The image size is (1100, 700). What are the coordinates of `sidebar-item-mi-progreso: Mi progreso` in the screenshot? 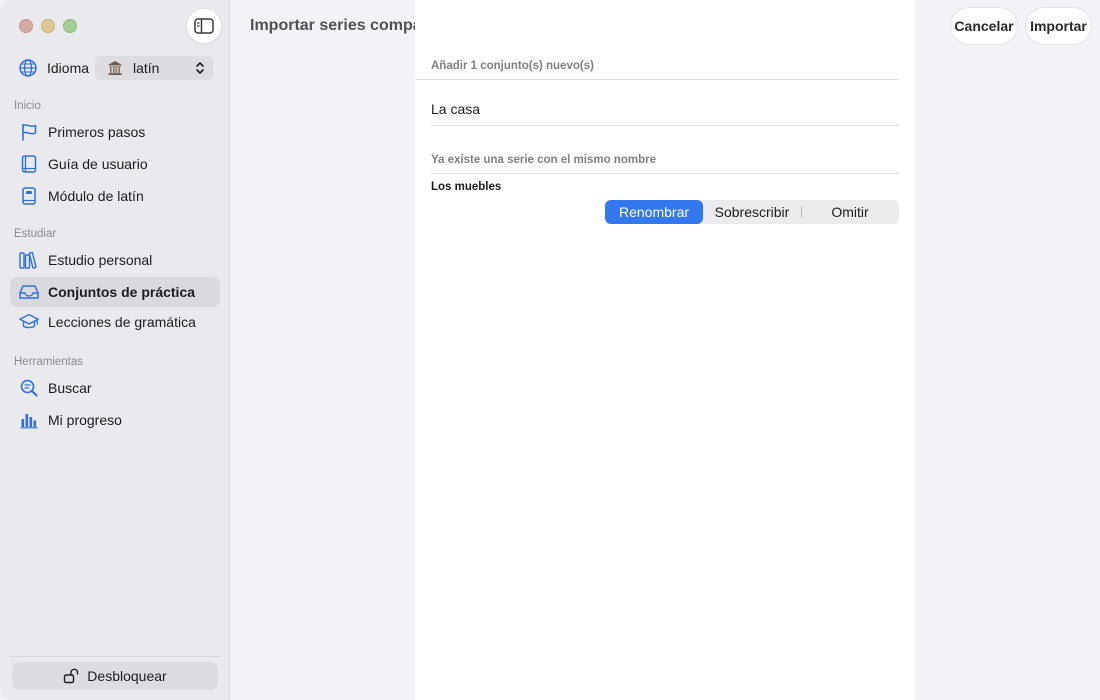 It's located at (115, 420).